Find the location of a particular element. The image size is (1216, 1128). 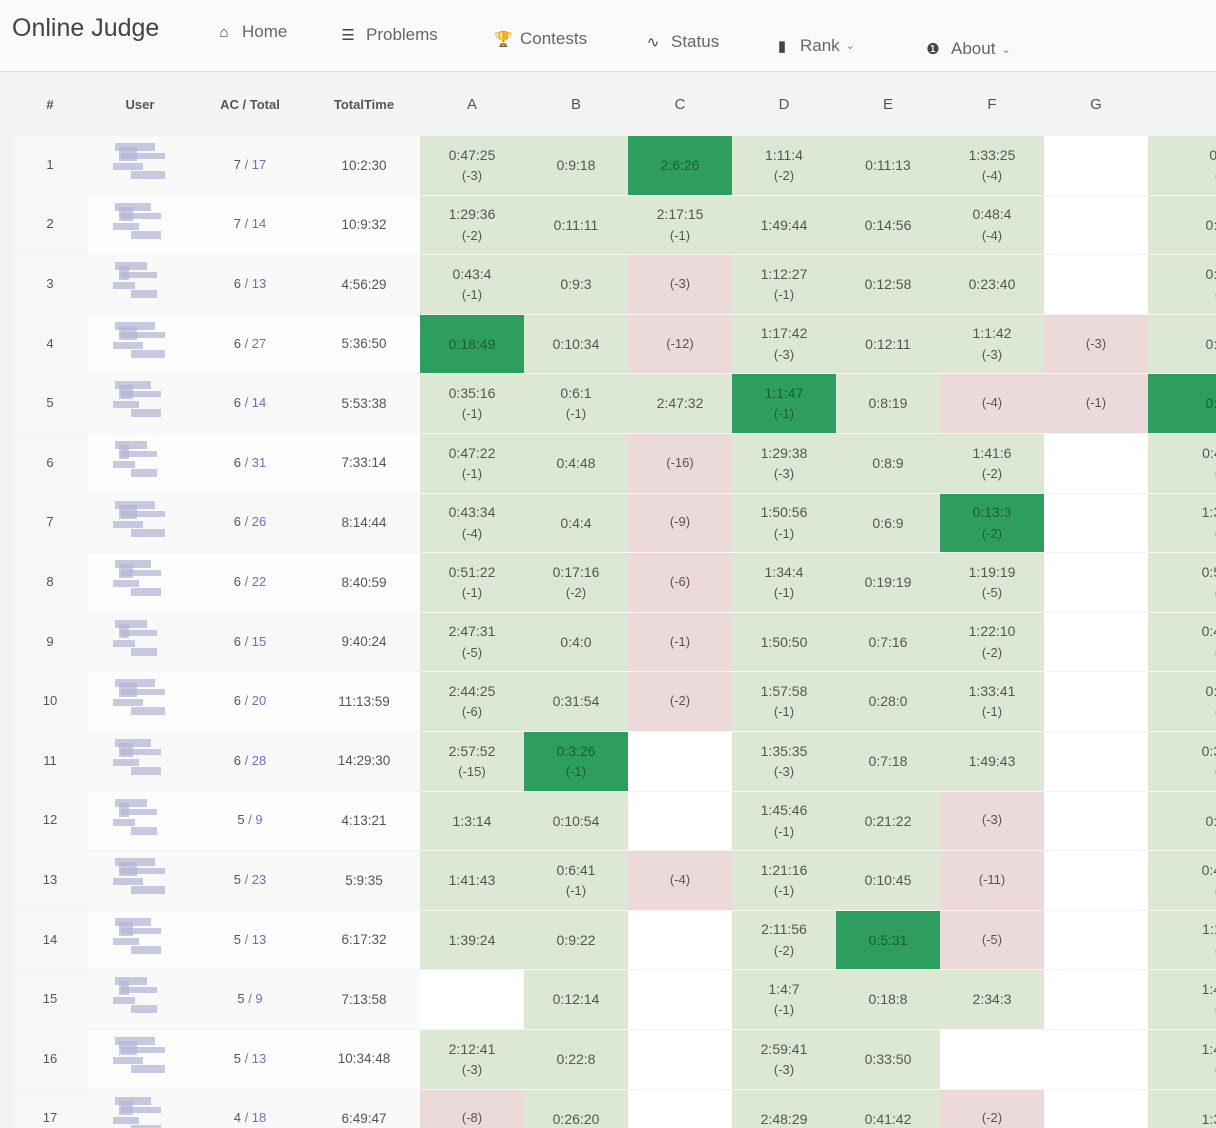

nav-status: ∿ Status is located at coordinates (682, 42).